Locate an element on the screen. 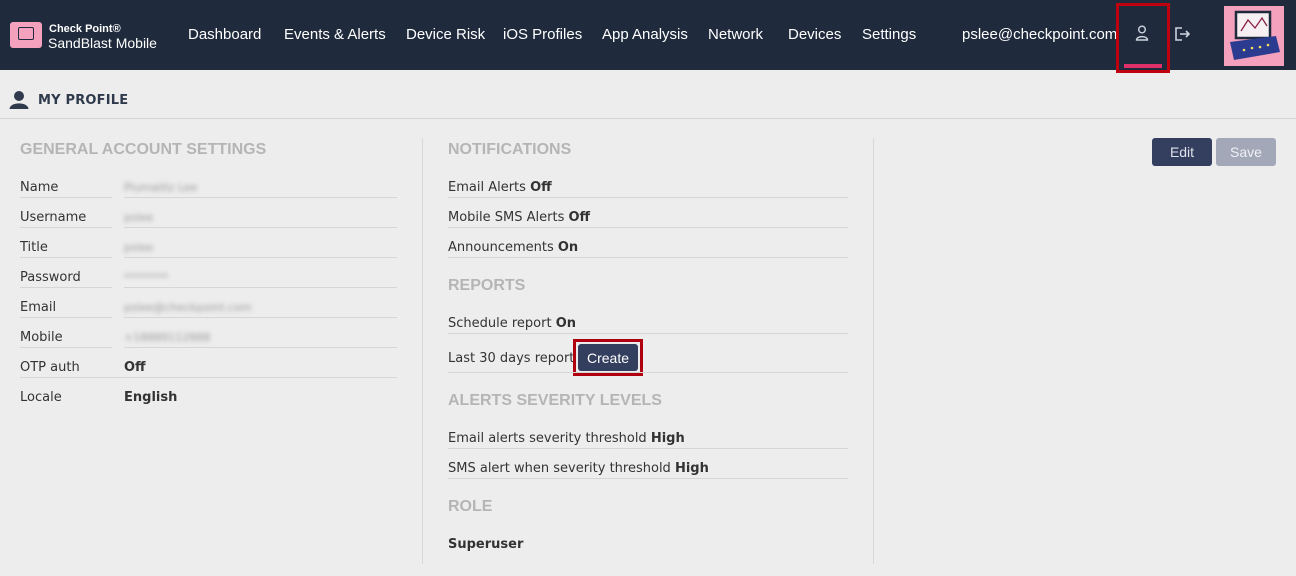  email-label: Email is located at coordinates (38, 307).